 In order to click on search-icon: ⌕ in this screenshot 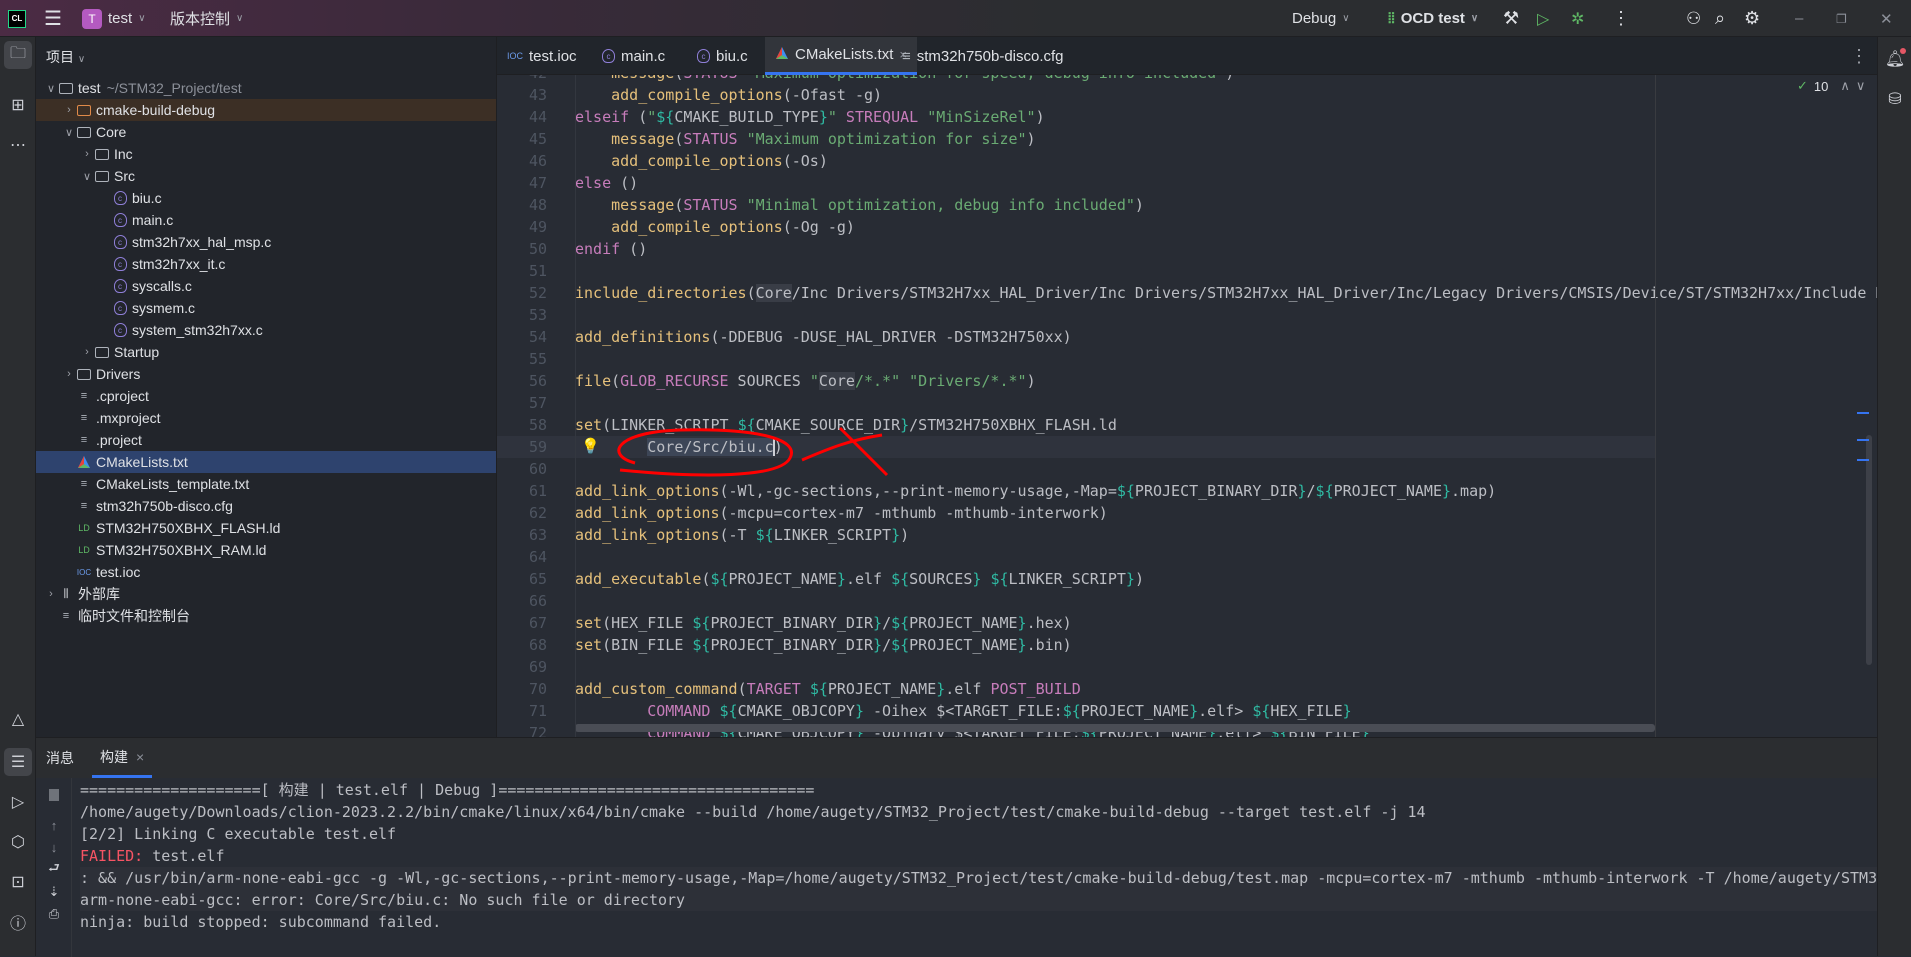, I will do `click(1720, 18)`.